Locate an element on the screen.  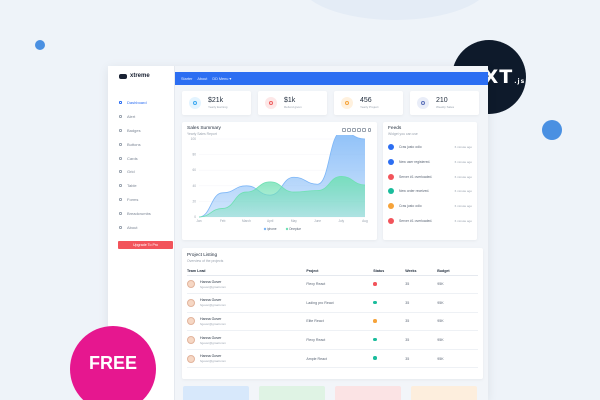
upgrade-button: Upgrade To Pro is located at coordinates (145, 244).